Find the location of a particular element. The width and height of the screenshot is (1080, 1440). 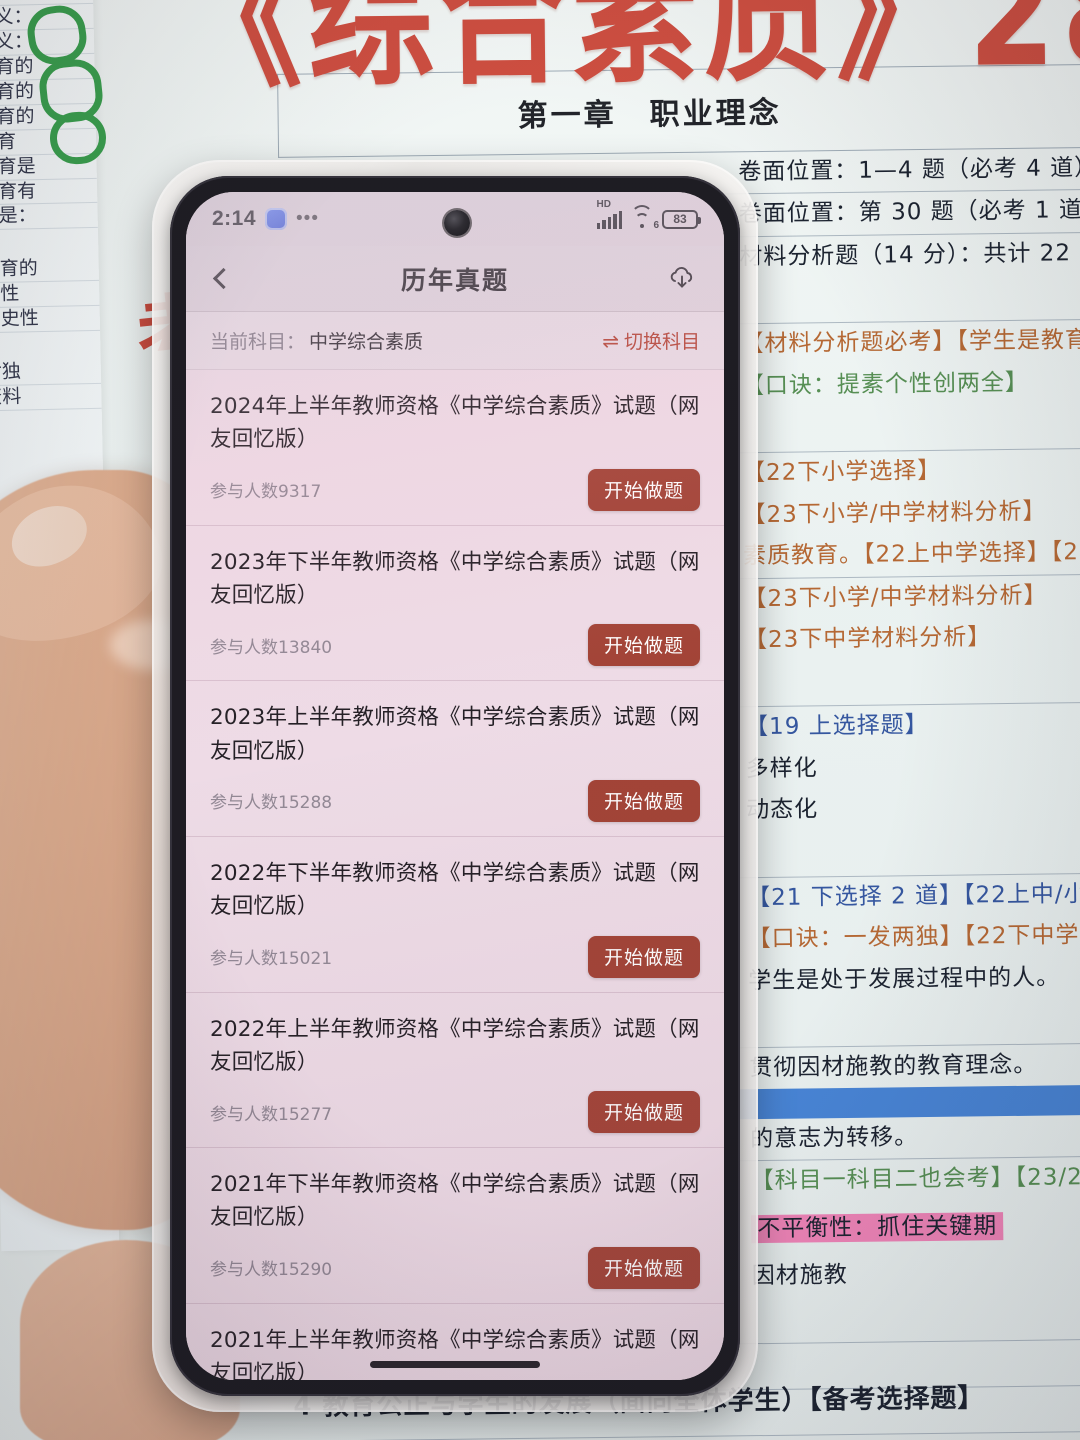

wifi-generation-label: 6 is located at coordinates (656, 225).